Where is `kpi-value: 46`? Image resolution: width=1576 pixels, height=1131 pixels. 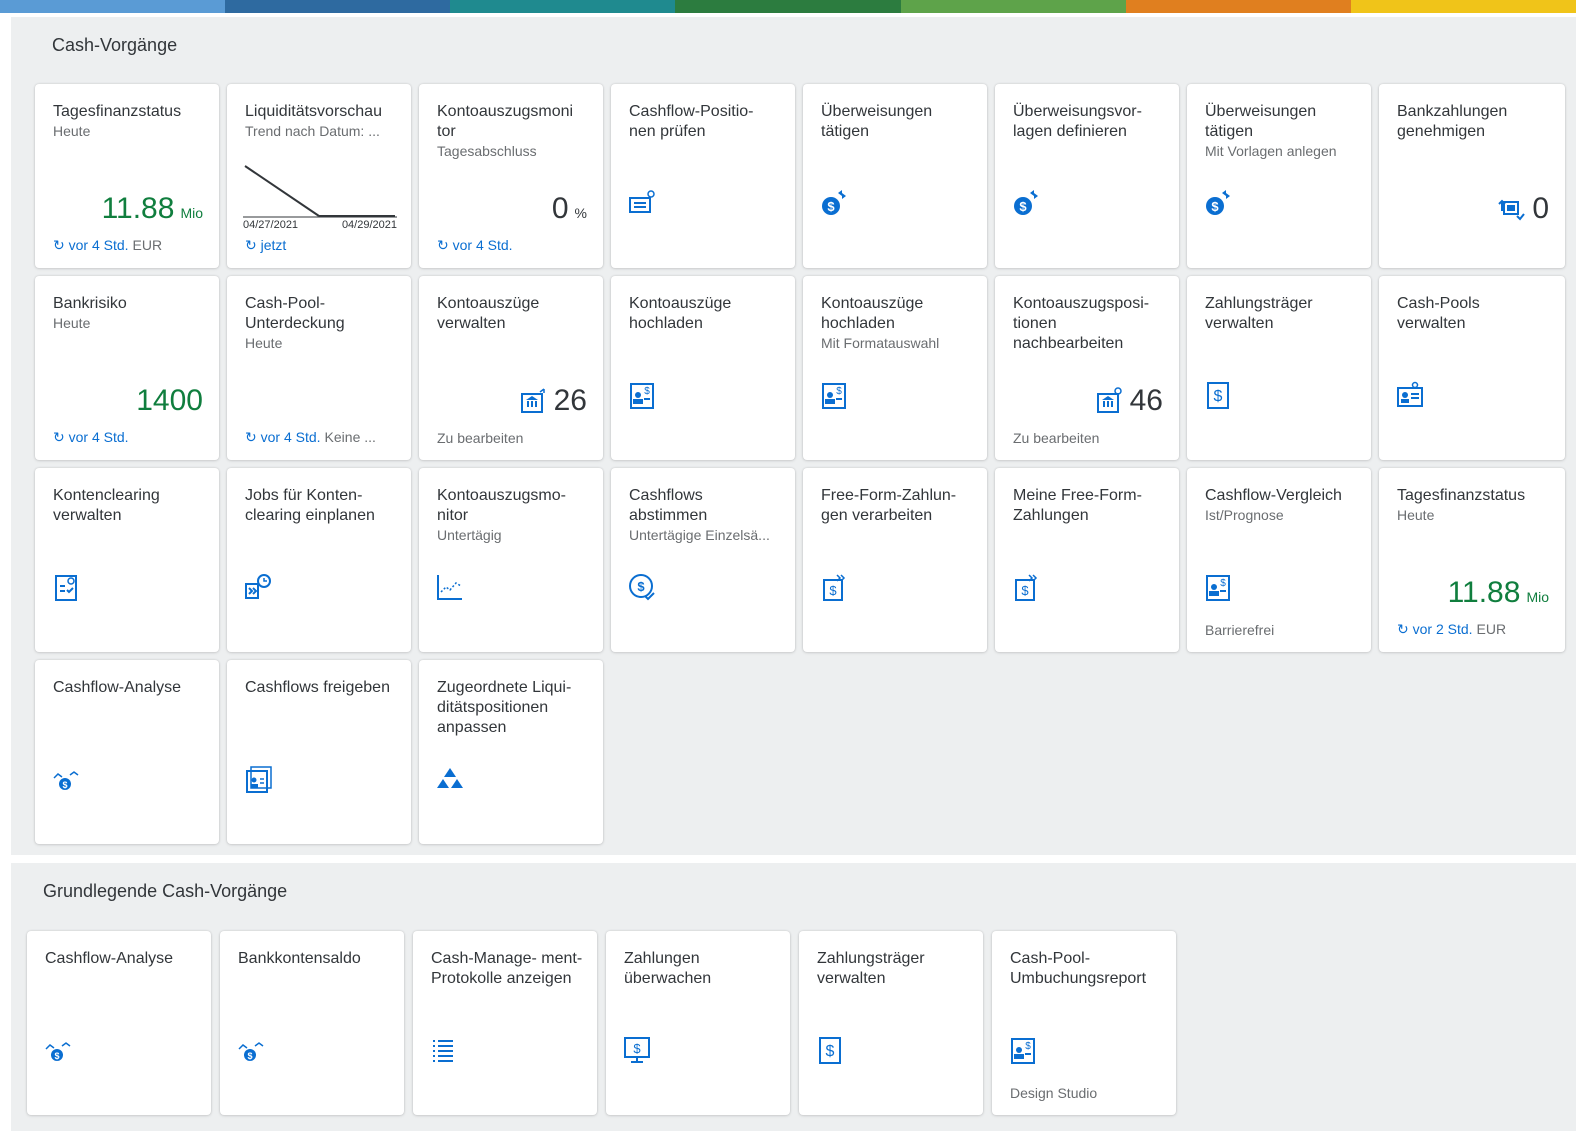
kpi-value: 46 is located at coordinates (1128, 401).